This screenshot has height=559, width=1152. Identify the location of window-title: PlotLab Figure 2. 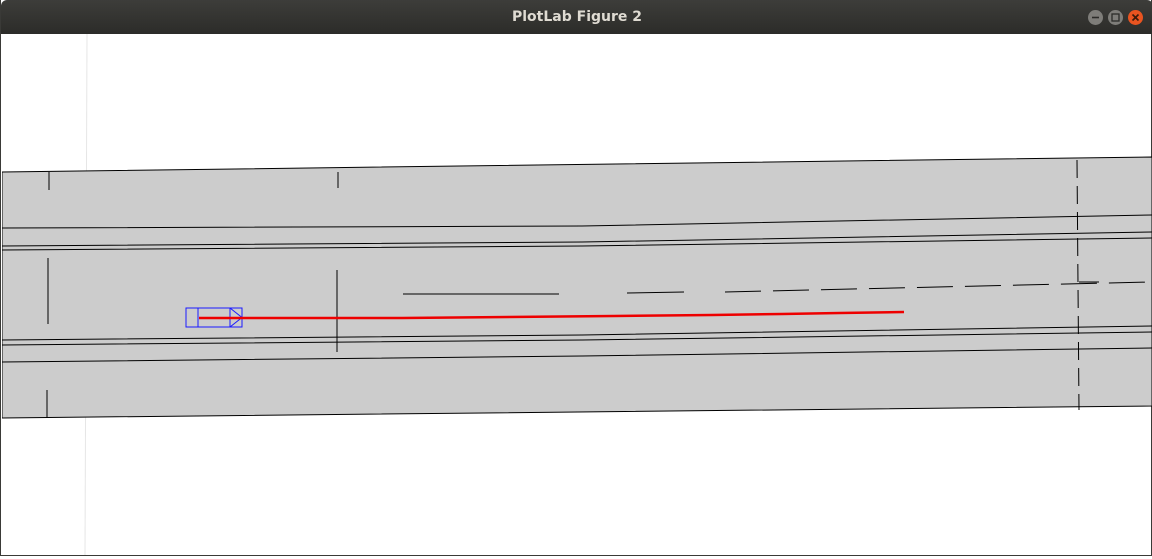
(577, 17).